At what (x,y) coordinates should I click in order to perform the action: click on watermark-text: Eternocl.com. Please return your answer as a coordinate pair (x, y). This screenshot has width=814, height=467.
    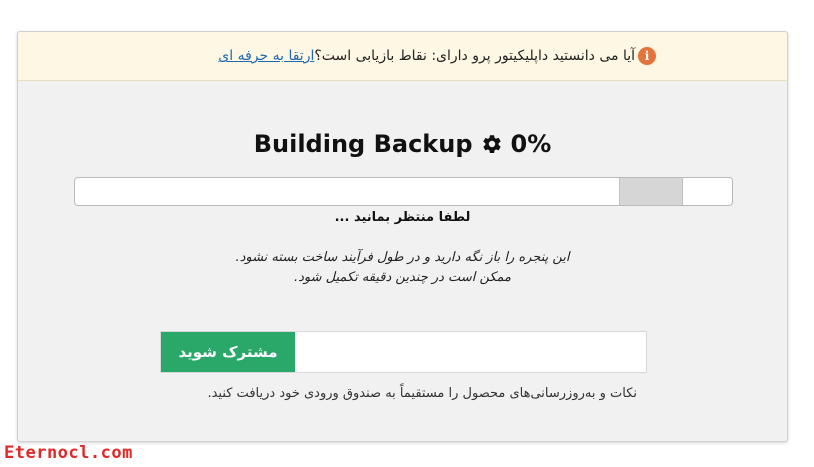
    Looking at the image, I should click on (68, 453).